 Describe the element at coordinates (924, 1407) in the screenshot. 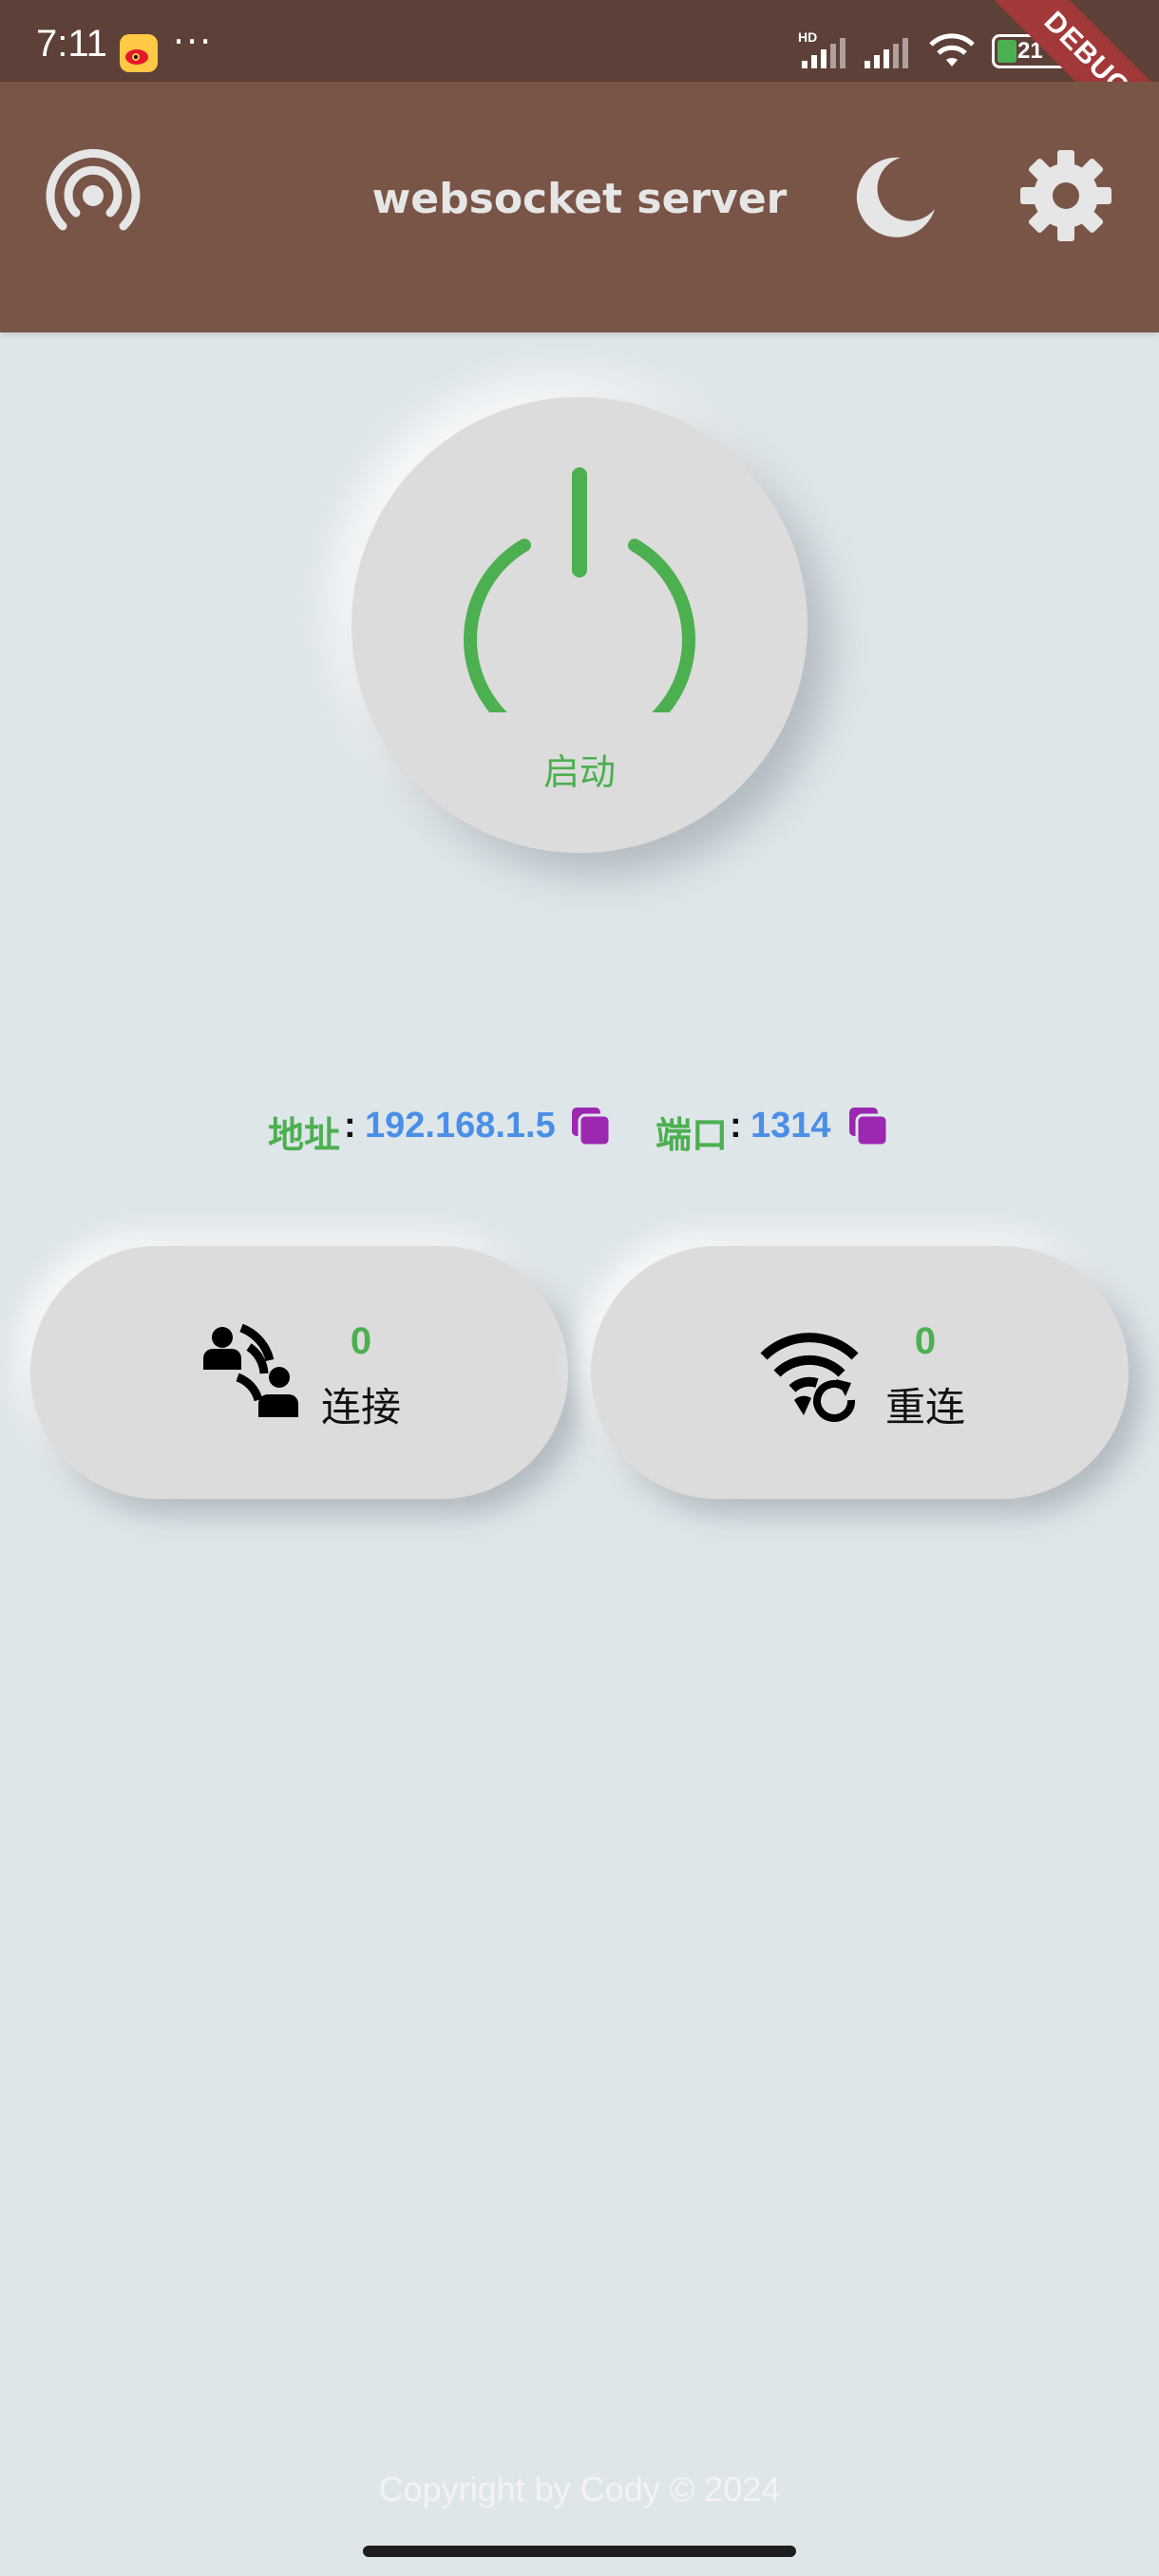

I see `reconnects-label: 重连` at that location.